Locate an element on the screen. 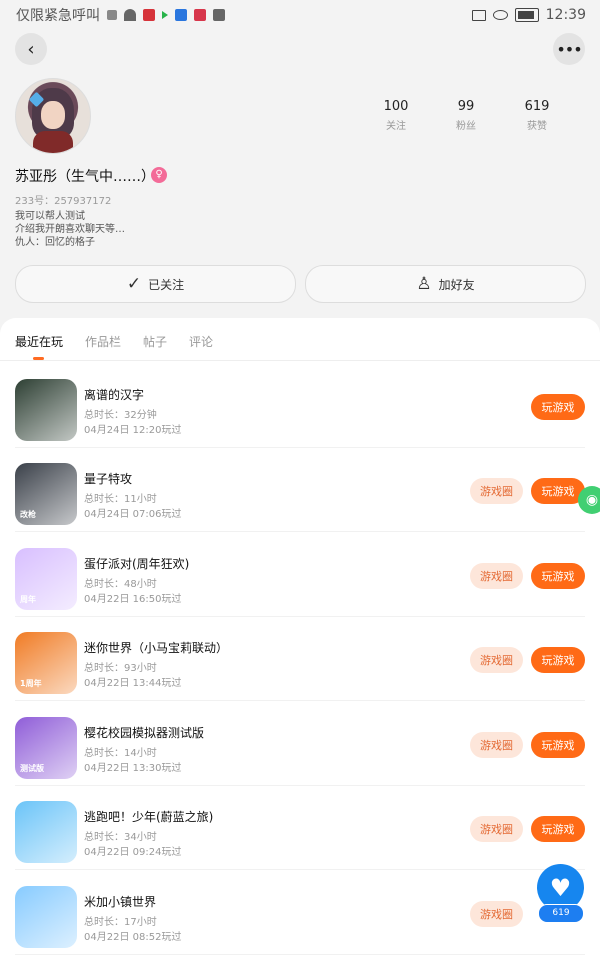 The image size is (600, 960). game-last-played: 04月22日 08:52玩过 is located at coordinates (133, 937).